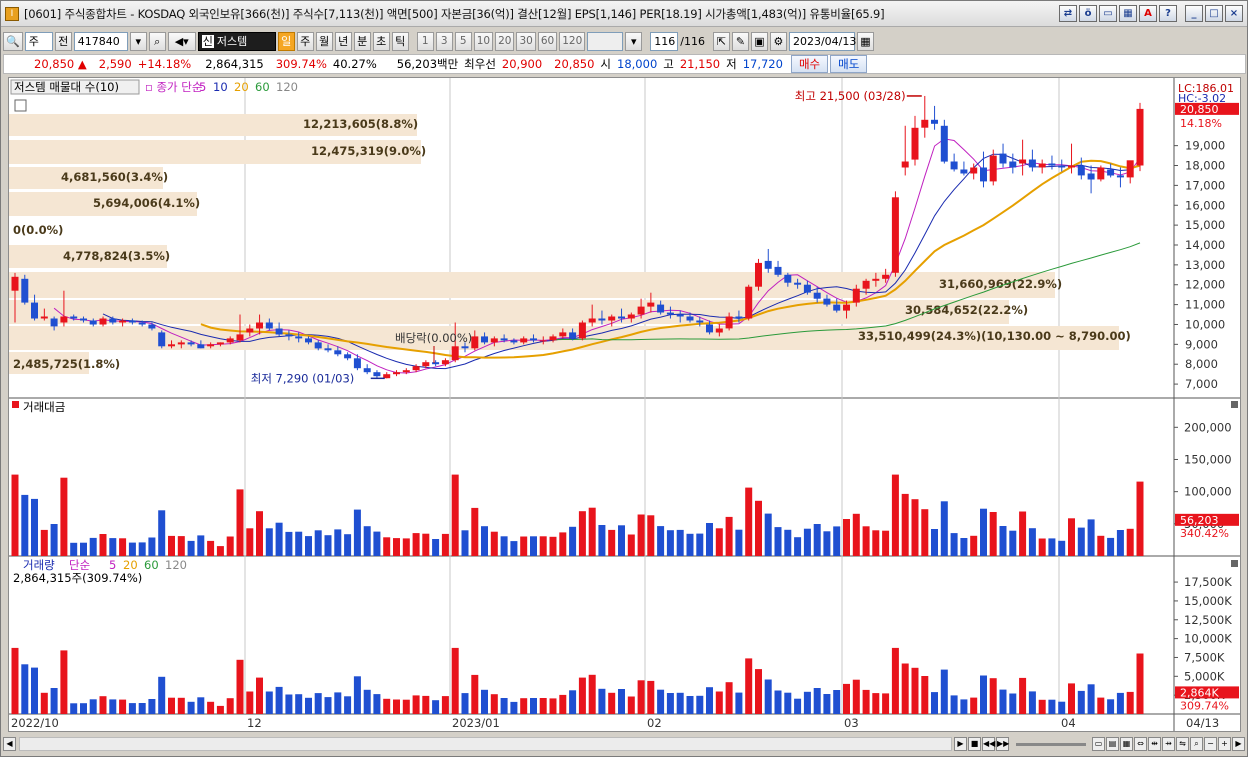  What do you see at coordinates (100, 41) in the screenshot?
I see `code-input: 417840` at bounding box center [100, 41].